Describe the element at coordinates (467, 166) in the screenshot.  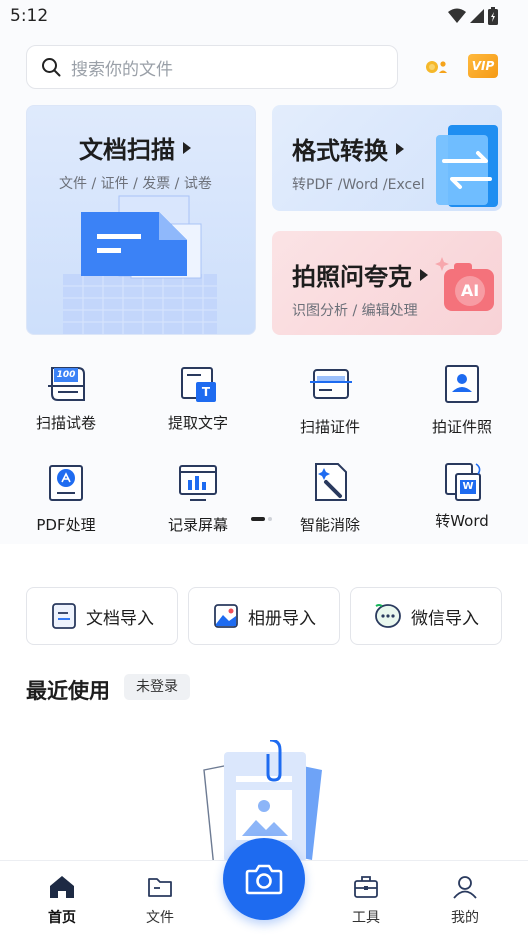
I see `convert-arrows-icon` at that location.